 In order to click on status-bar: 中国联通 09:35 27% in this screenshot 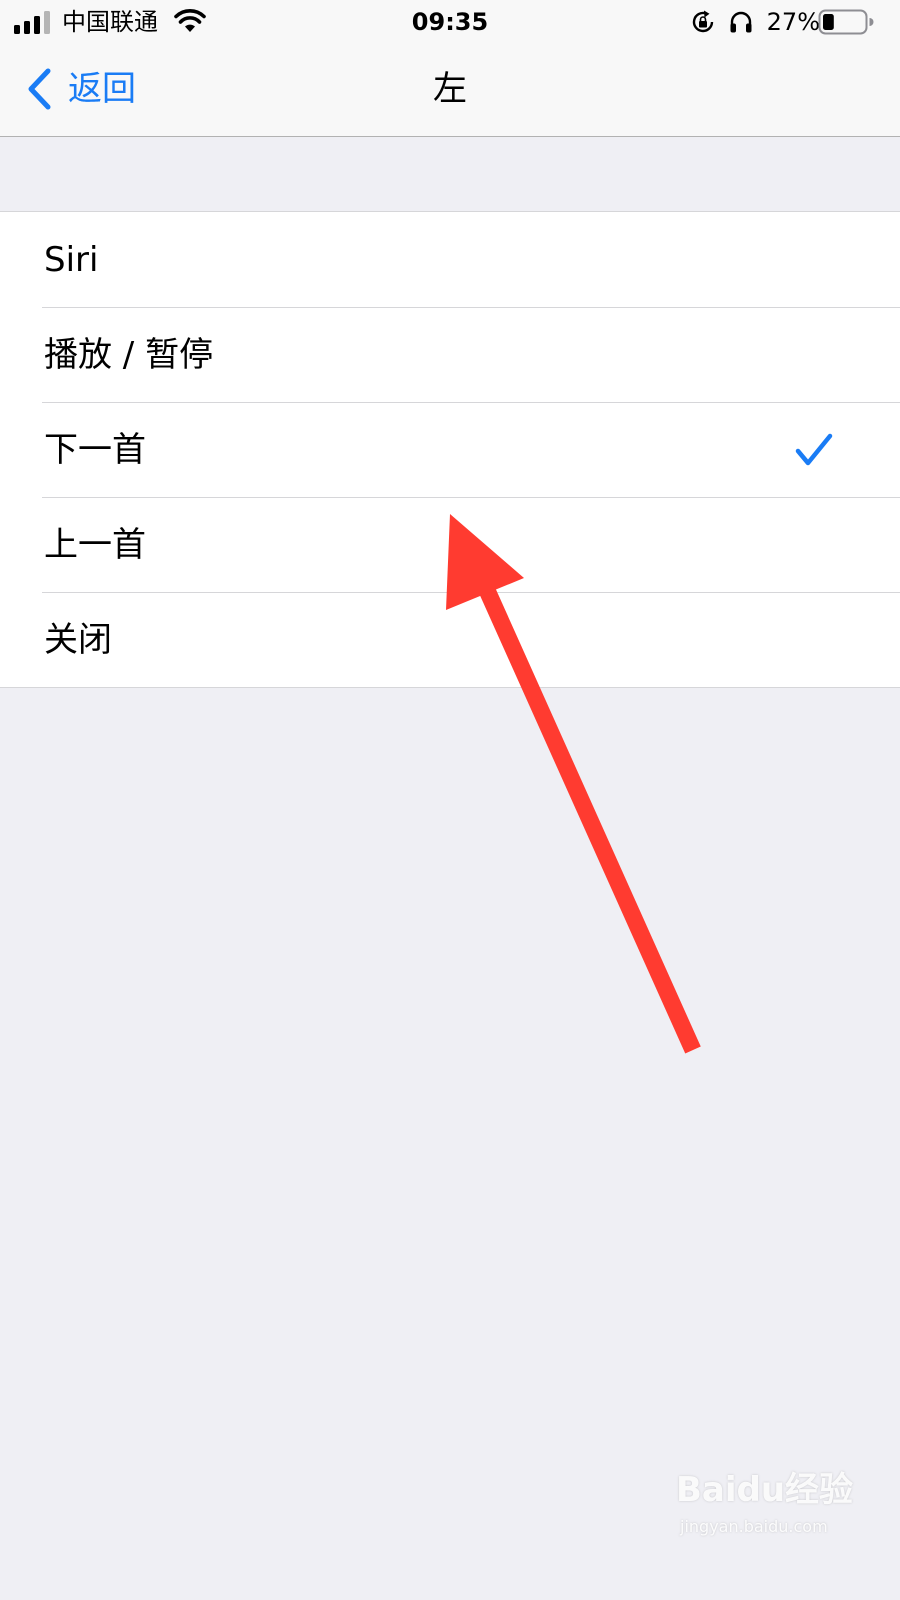, I will do `click(450, 22)`.